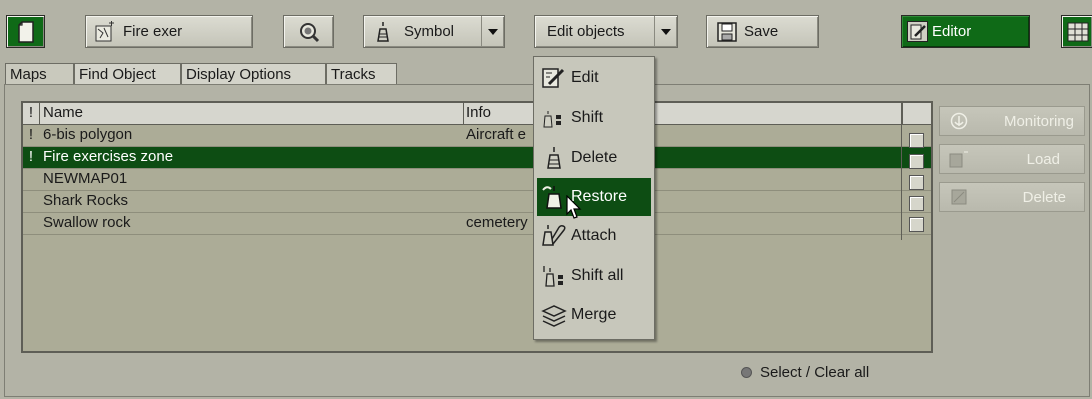 Image resolution: width=1092 pixels, height=399 pixels. I want to click on new-map-button, so click(25, 31).